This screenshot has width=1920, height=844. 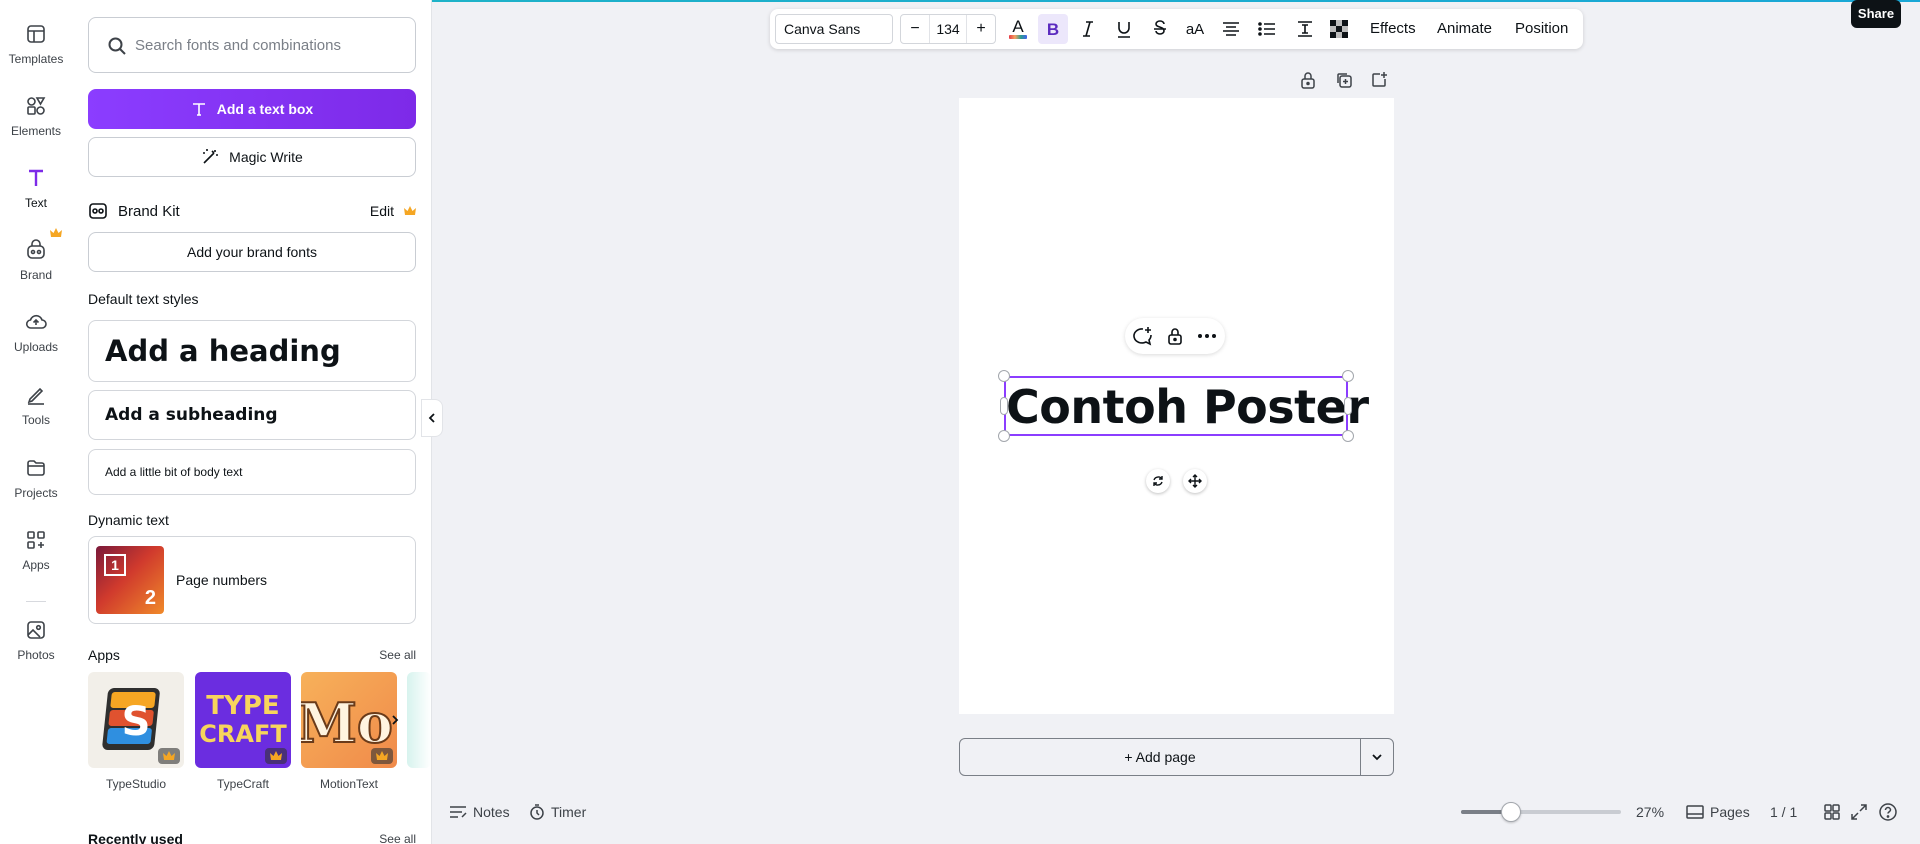 What do you see at coordinates (1541, 29) in the screenshot?
I see `position-button: Position` at bounding box center [1541, 29].